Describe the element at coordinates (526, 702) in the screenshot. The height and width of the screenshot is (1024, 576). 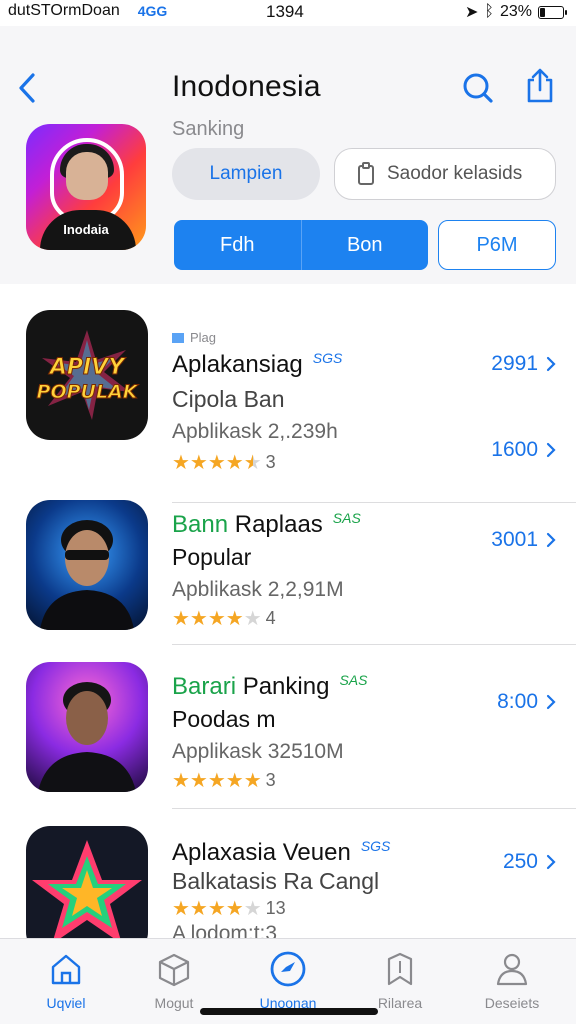
I see `action-button-primary: 8:00` at that location.